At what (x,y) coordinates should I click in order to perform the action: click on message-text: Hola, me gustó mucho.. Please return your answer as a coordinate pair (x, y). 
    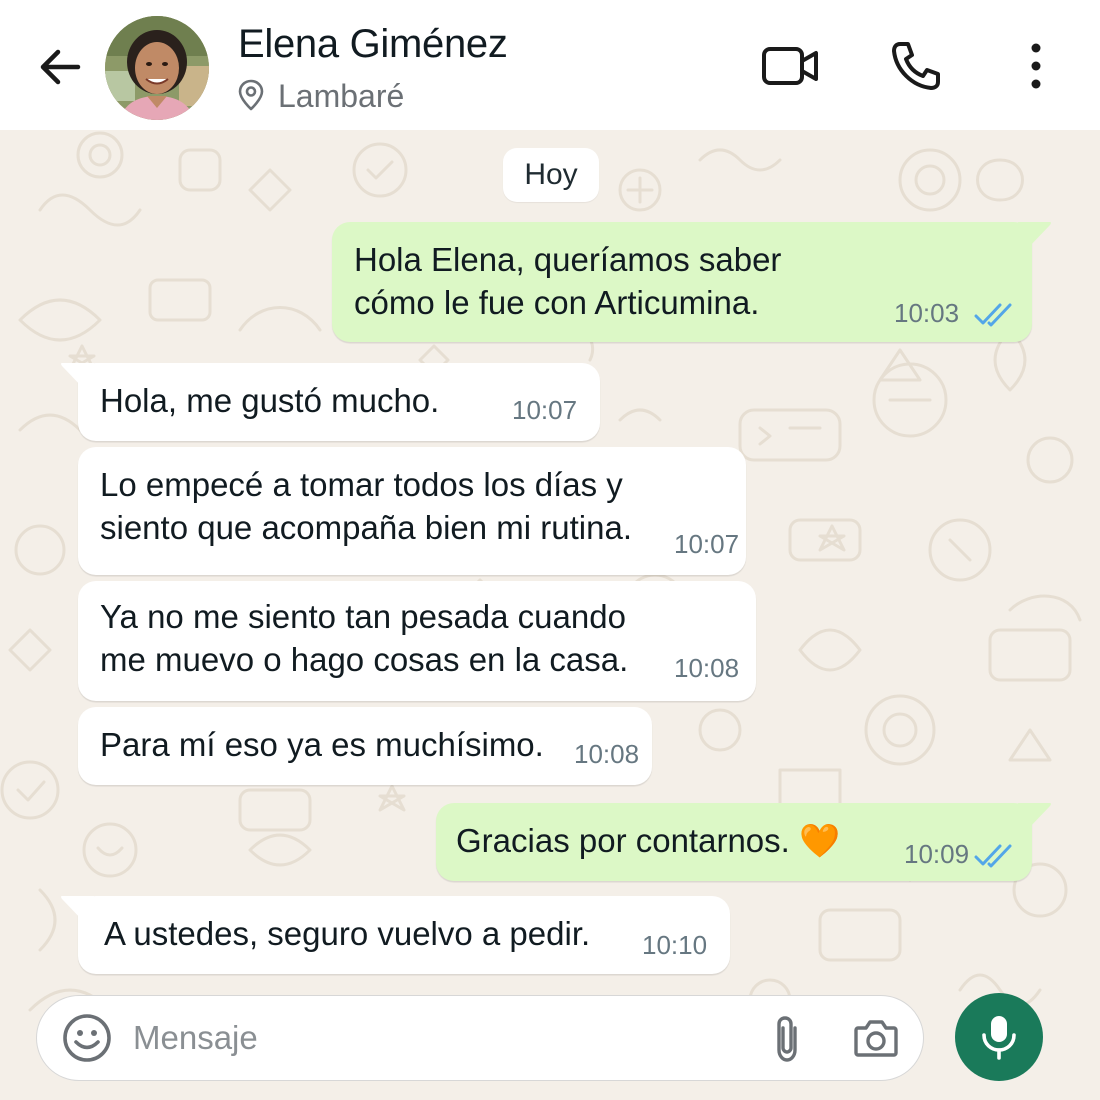
    Looking at the image, I should click on (270, 400).